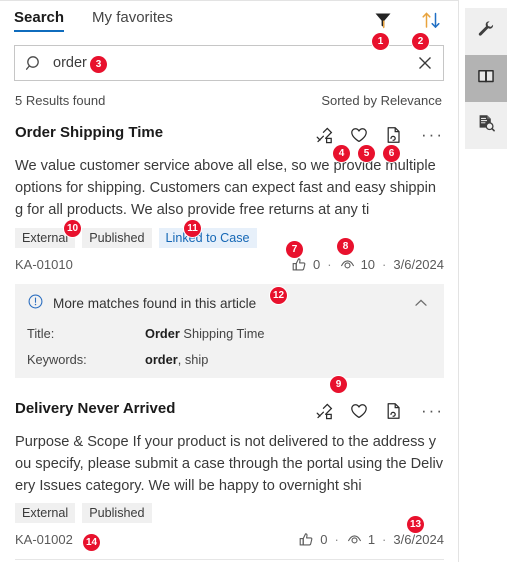  What do you see at coordinates (345, 246) in the screenshot?
I see `annotation-badge-8: 8` at bounding box center [345, 246].